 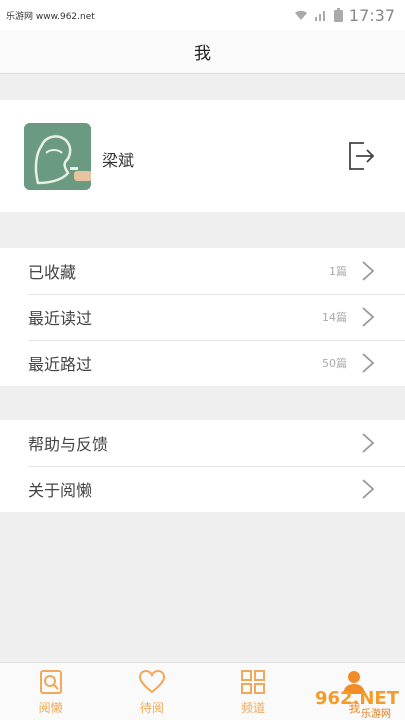 I want to click on magnifier-doc-icon, so click(x=50, y=681).